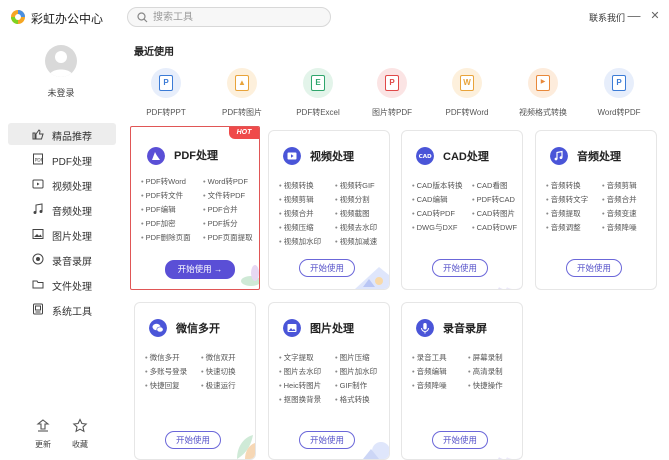  I want to click on feature-item: PDF合并, so click(220, 209).